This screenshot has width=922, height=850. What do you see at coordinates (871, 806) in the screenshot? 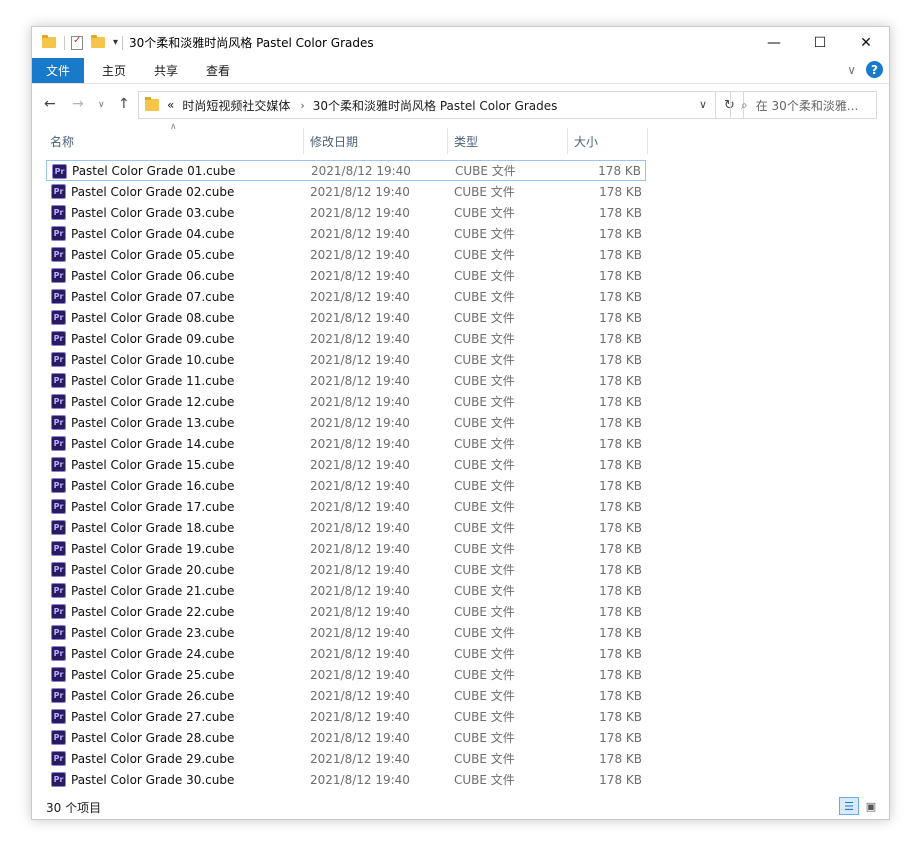
I see `large-icons-view-button: ▣` at bounding box center [871, 806].